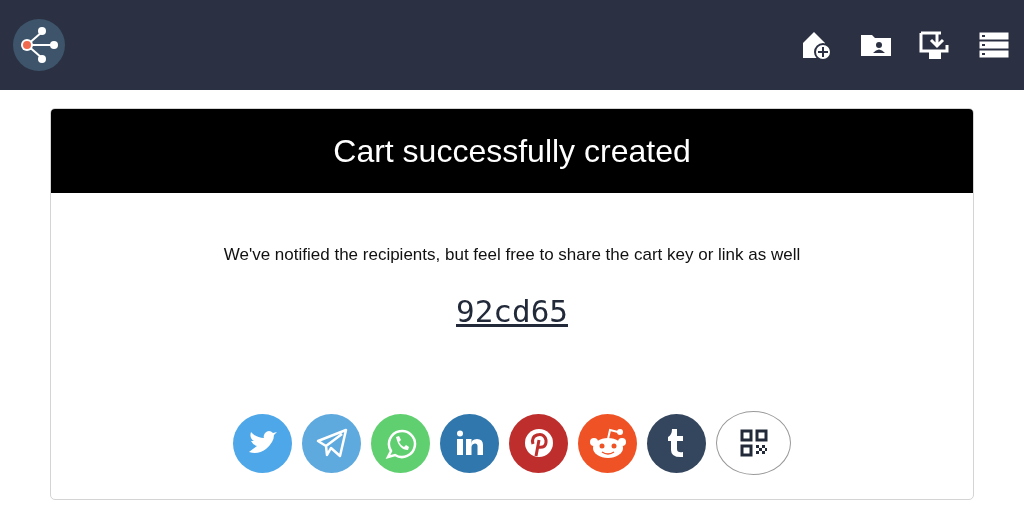  I want to click on cart-key-link: 92cd65, so click(512, 311).